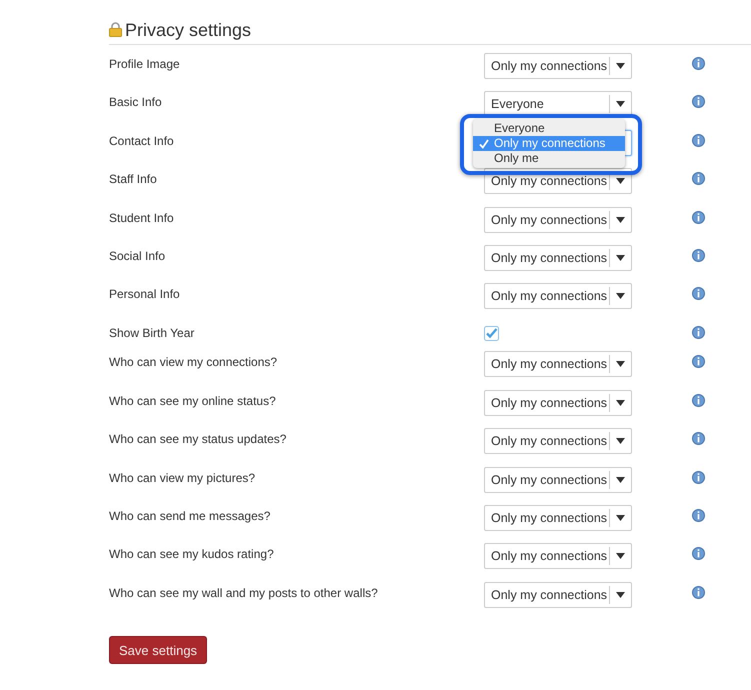 The width and height of the screenshot is (751, 690). What do you see at coordinates (158, 650) in the screenshot?
I see `save-settings-button: Save settings` at bounding box center [158, 650].